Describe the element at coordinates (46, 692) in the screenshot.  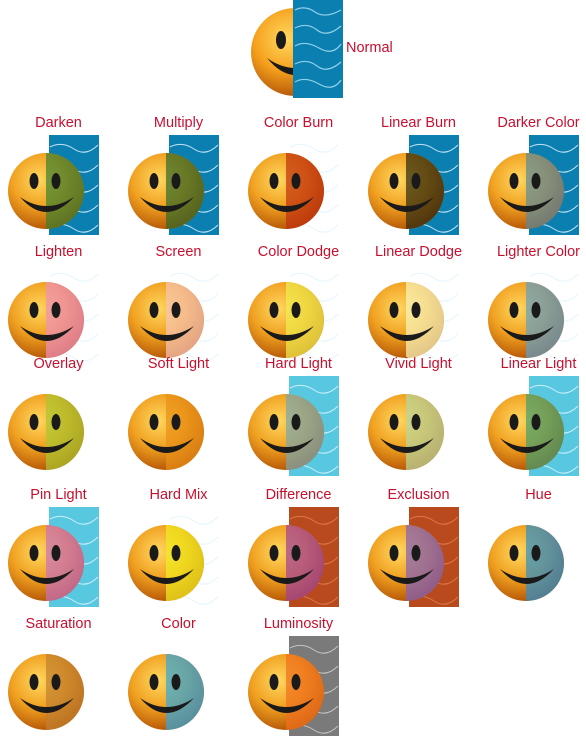
I see `smiley-saturation-blend-icon` at that location.